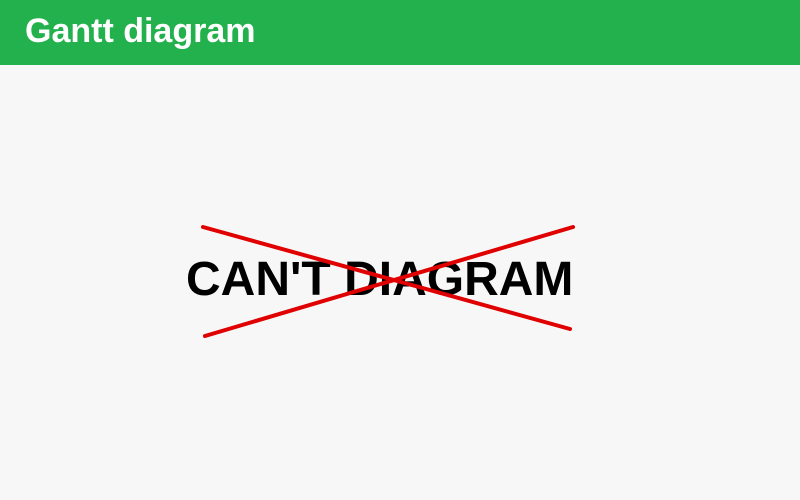  I want to click on app-header: Gantt diagram, so click(400, 32).